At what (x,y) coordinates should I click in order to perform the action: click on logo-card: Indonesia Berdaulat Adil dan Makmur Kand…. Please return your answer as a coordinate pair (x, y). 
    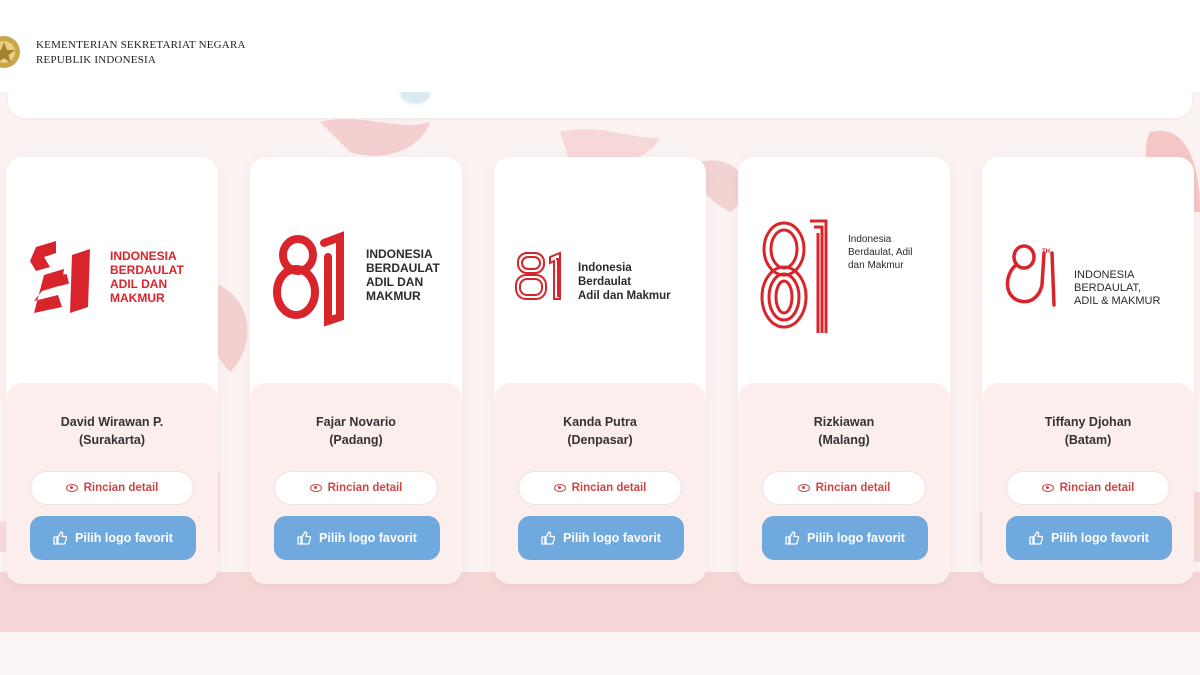
    Looking at the image, I should click on (600, 370).